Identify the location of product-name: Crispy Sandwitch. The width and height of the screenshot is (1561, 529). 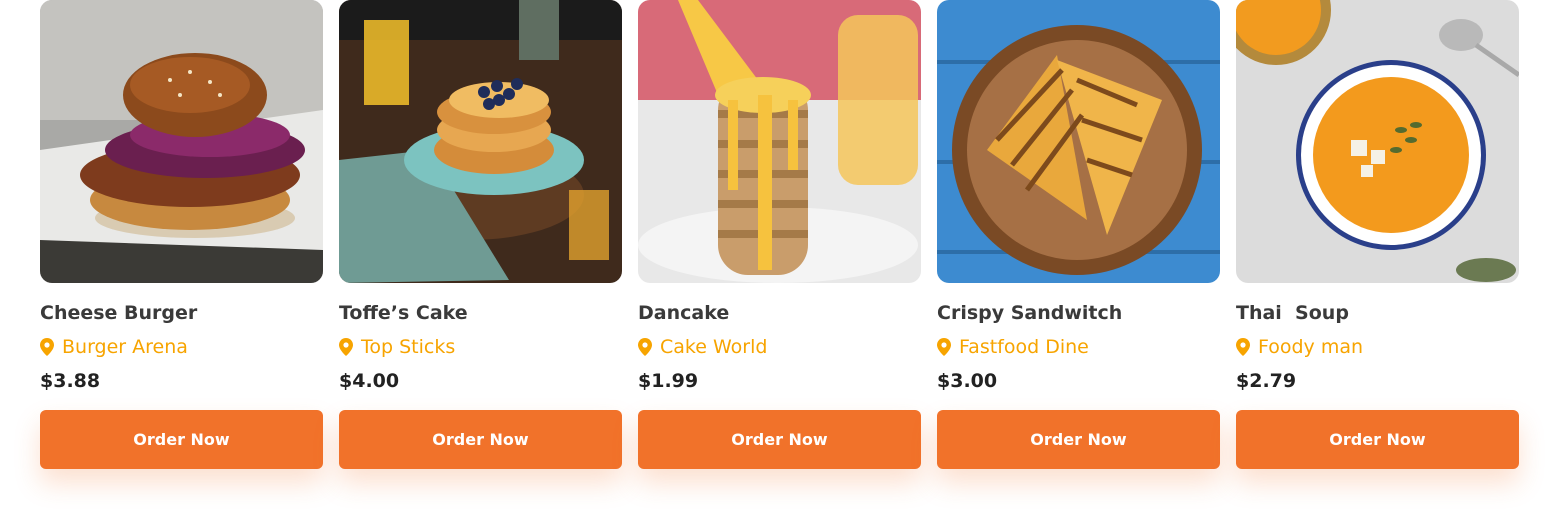
(1030, 313).